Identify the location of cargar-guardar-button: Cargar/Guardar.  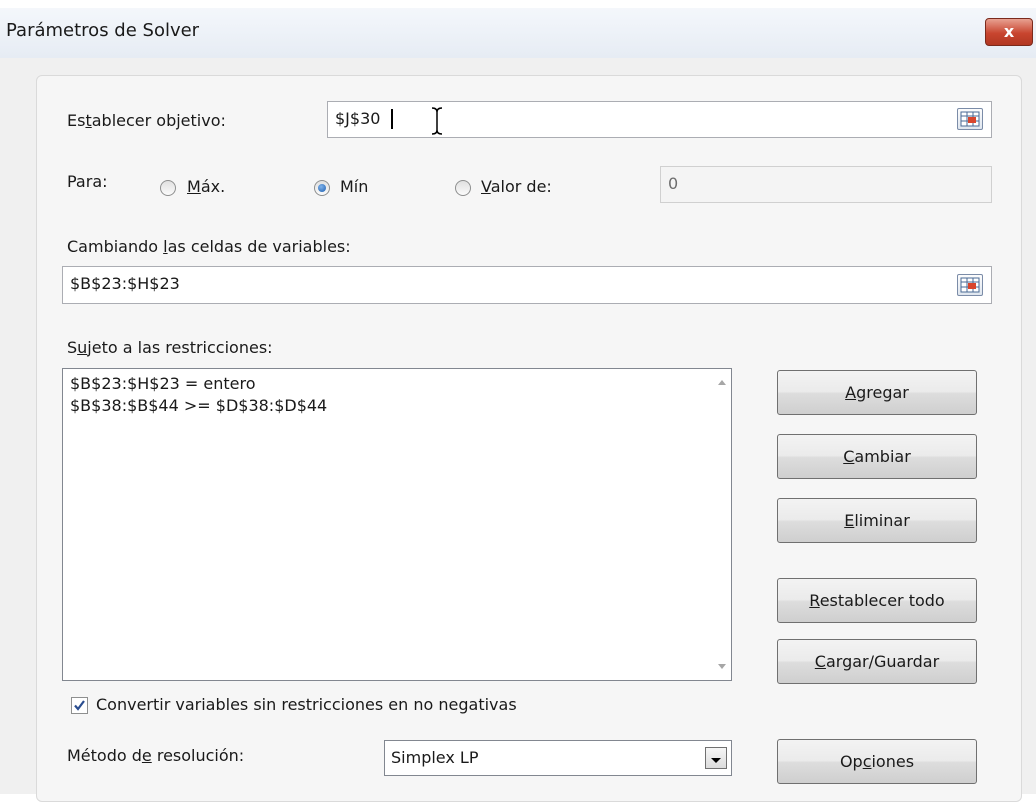
(877, 661).